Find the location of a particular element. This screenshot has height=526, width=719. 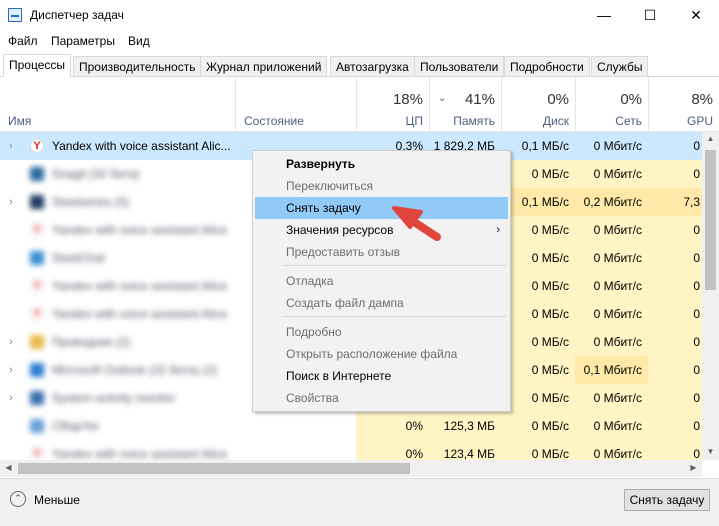

menu-end-task-item: Снять задачу is located at coordinates (381, 208).